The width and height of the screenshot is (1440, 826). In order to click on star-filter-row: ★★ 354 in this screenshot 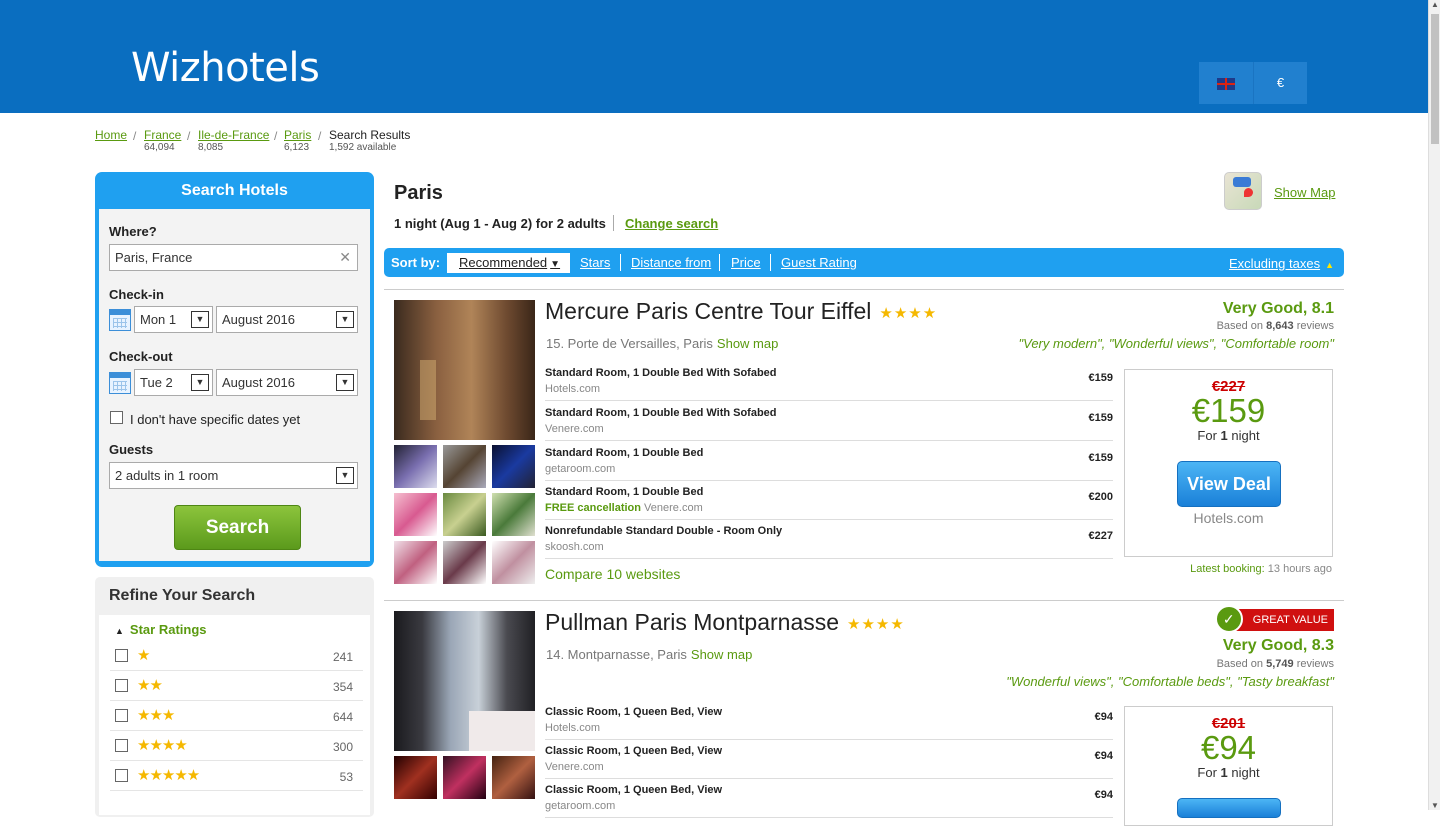, I will do `click(236, 686)`.